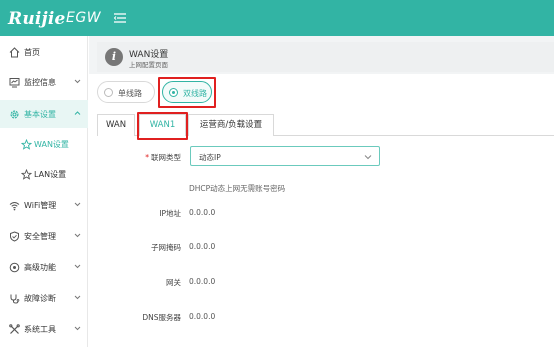 The width and height of the screenshot is (554, 347). What do you see at coordinates (195, 93) in the screenshot?
I see `dual-line-label: 双线路` at bounding box center [195, 93].